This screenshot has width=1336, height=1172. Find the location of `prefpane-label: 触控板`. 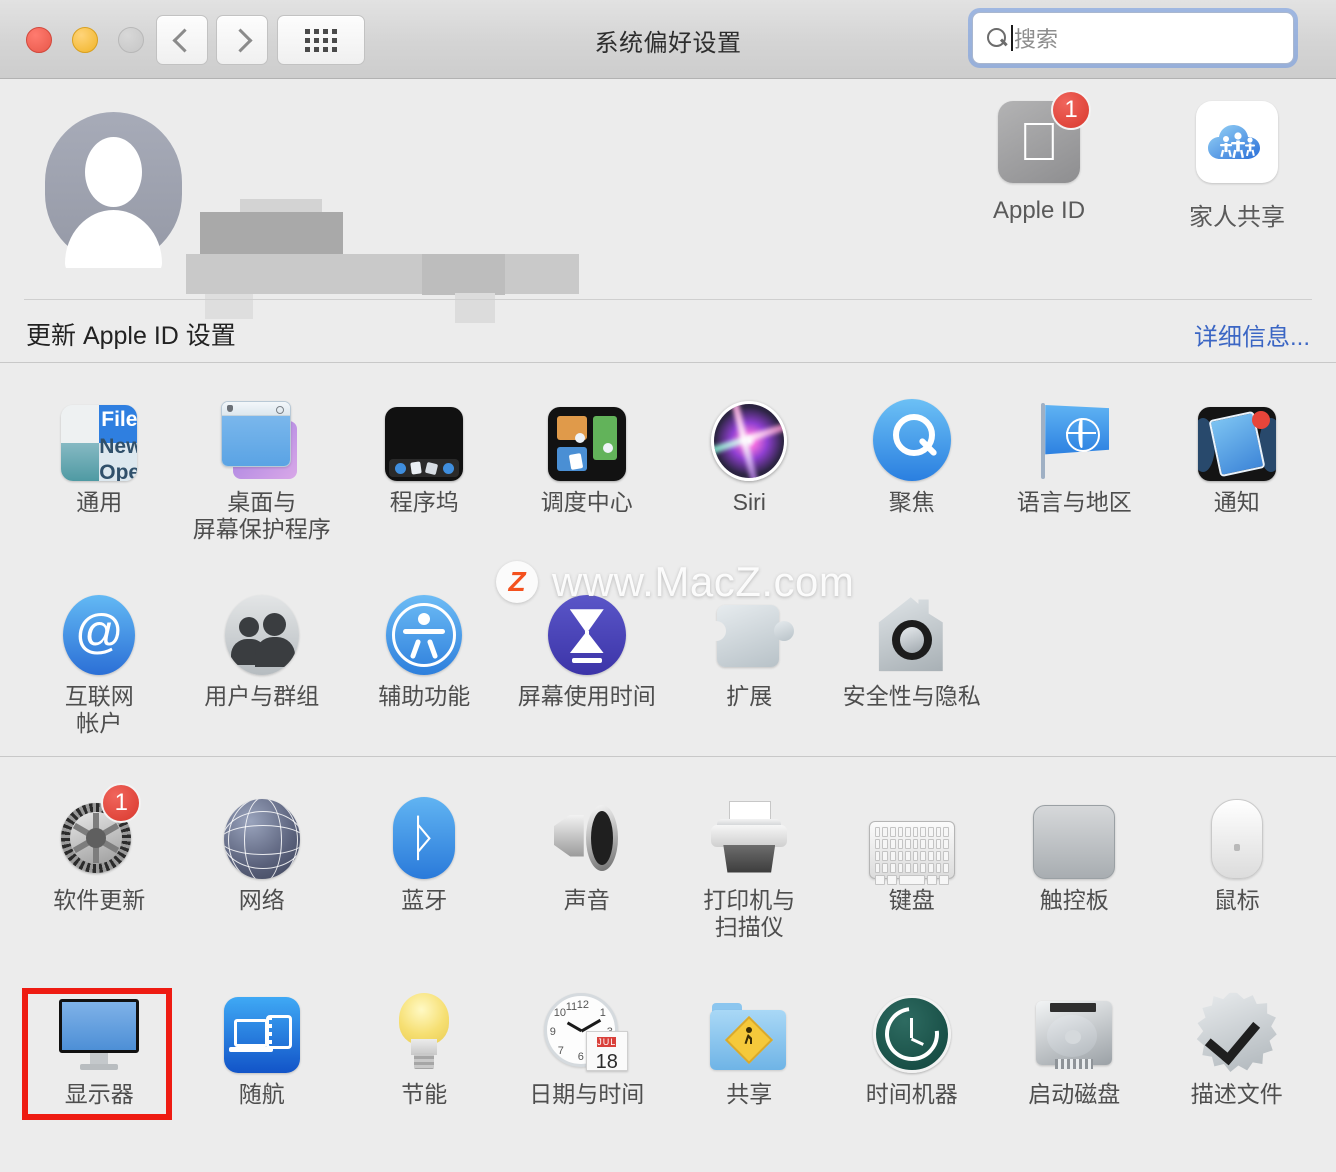

prefpane-label: 触控板 is located at coordinates (1074, 899).